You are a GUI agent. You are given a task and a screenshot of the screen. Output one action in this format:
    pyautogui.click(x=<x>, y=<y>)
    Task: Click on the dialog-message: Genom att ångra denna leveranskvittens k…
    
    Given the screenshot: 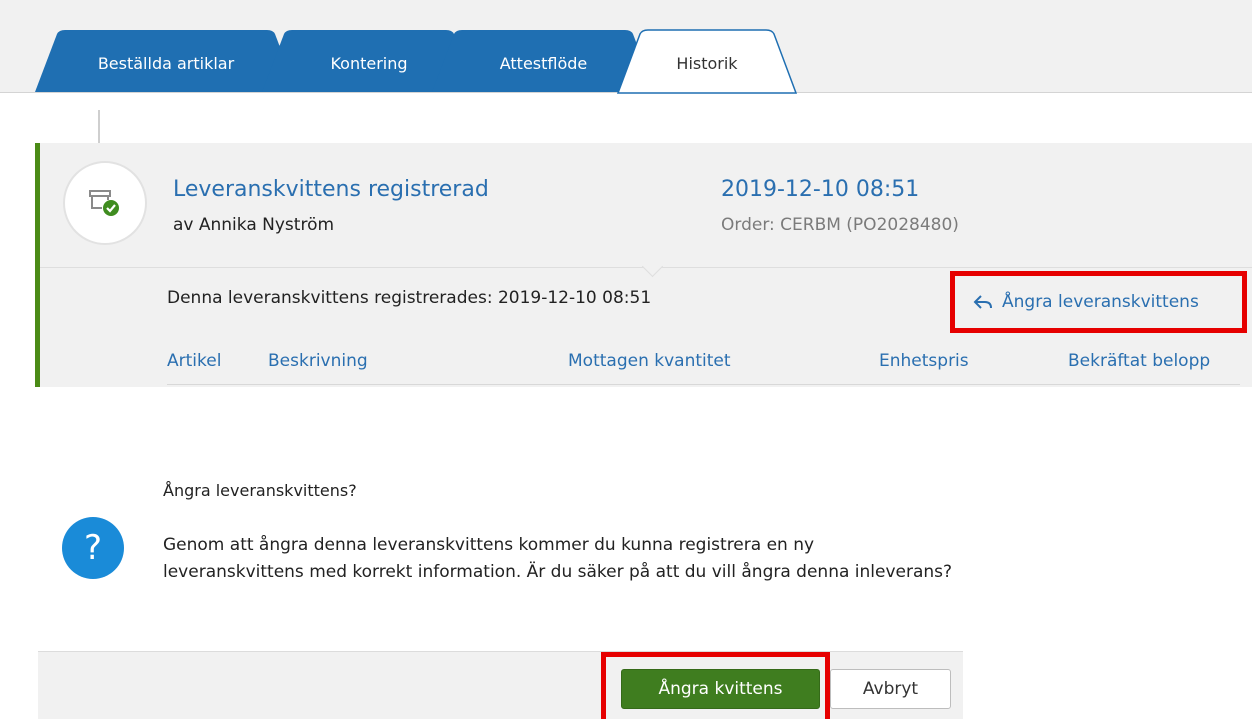 What is the action you would take?
    pyautogui.click(x=558, y=558)
    